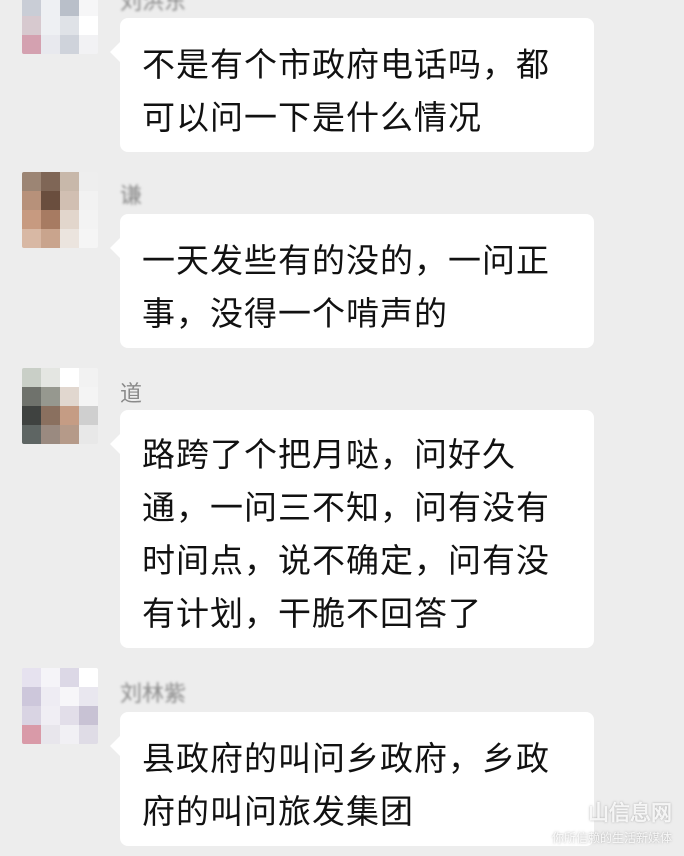 The width and height of the screenshot is (684, 856). What do you see at coordinates (611, 838) in the screenshot?
I see `watermark-subtitle: 你所信赖的生活新媒体` at bounding box center [611, 838].